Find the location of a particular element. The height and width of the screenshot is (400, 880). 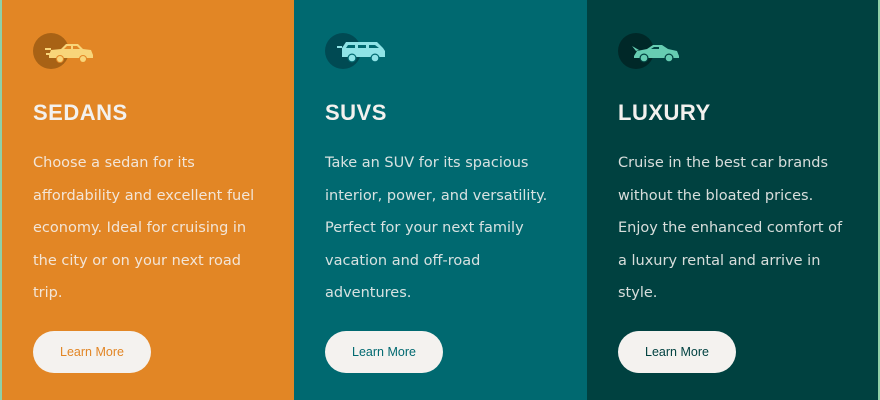

suv-car-icon is located at coordinates (357, 51).